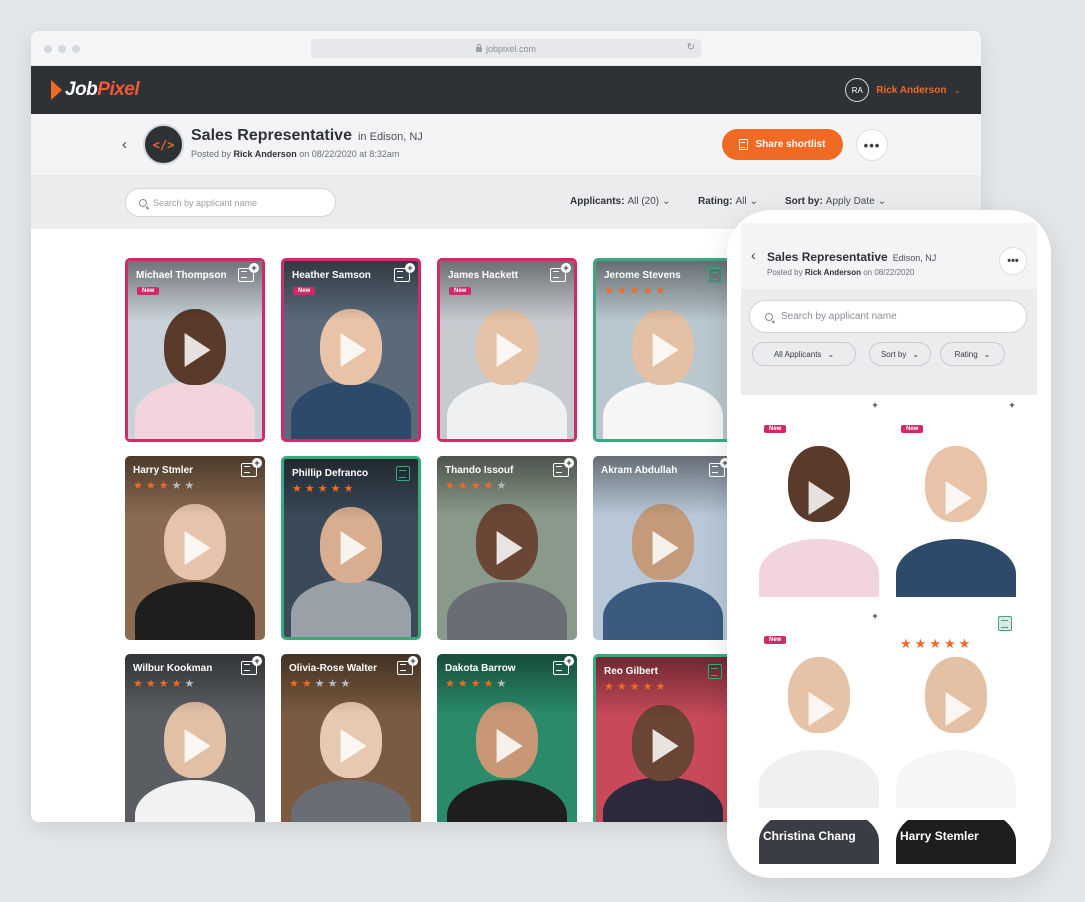 The image size is (1085, 902). What do you see at coordinates (691, 47) in the screenshot?
I see `reload-icon: ↻` at bounding box center [691, 47].